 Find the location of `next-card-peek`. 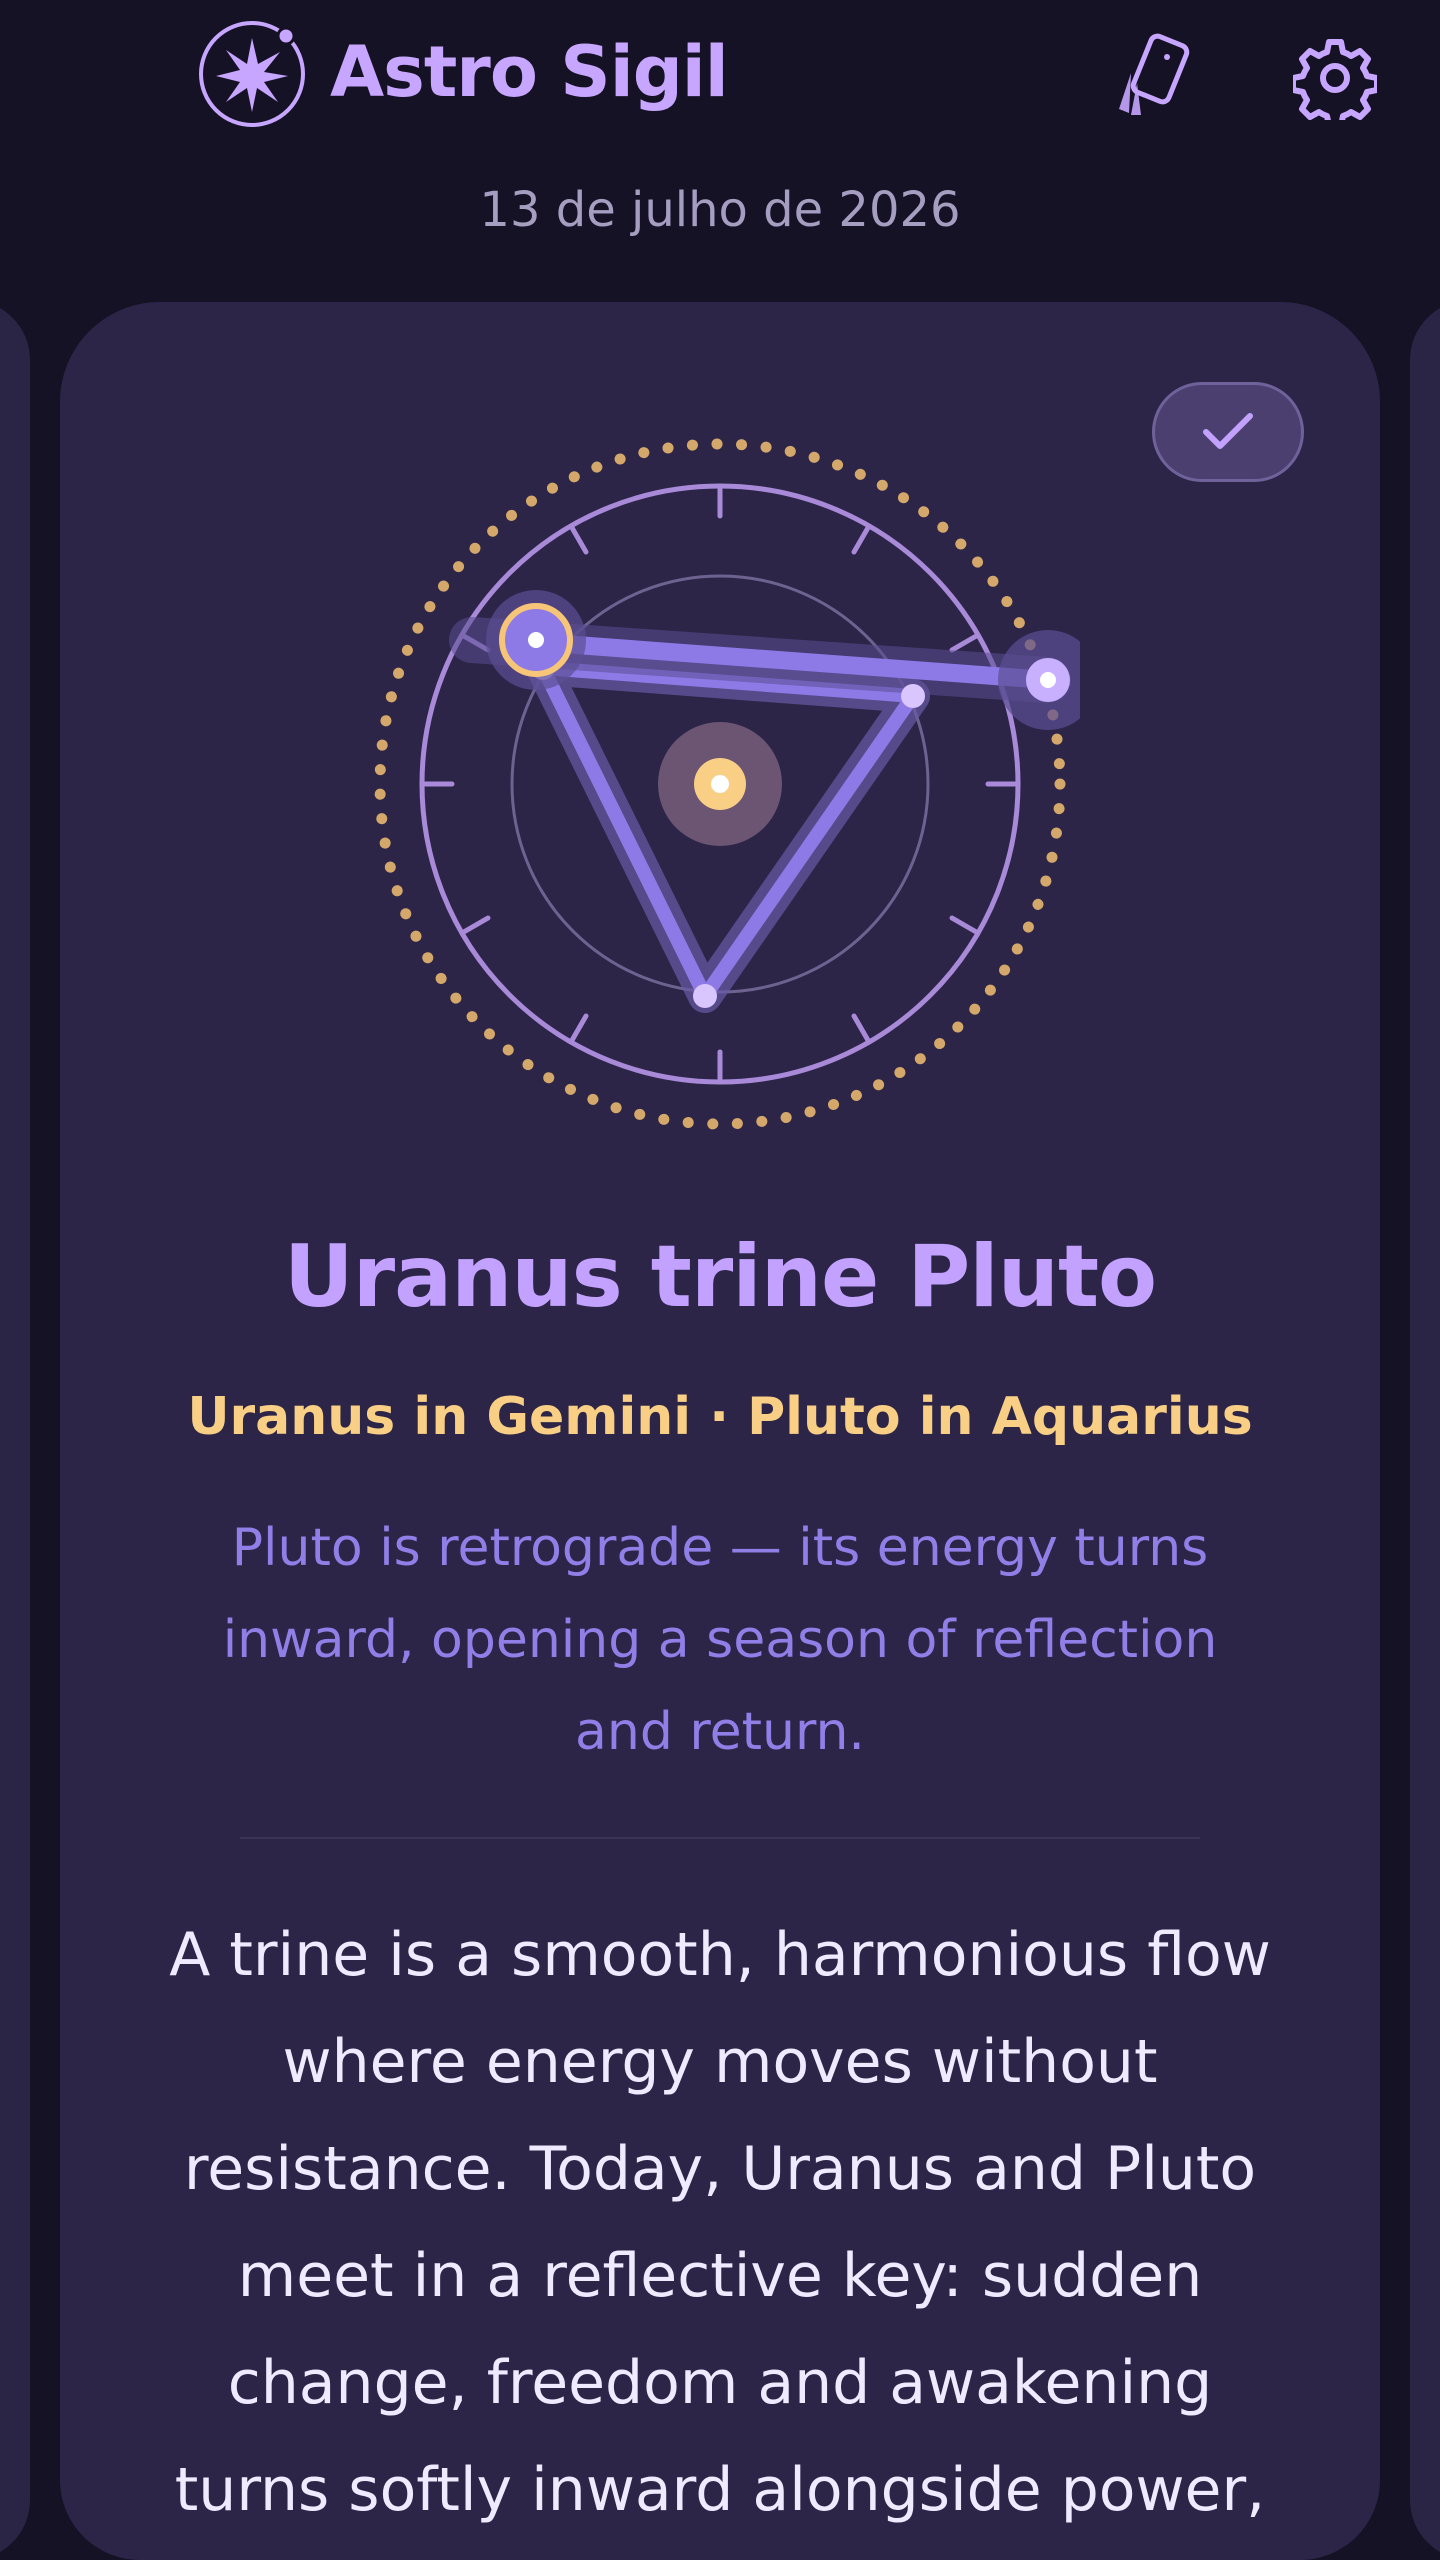

next-card-peek is located at coordinates (1425, 1430).